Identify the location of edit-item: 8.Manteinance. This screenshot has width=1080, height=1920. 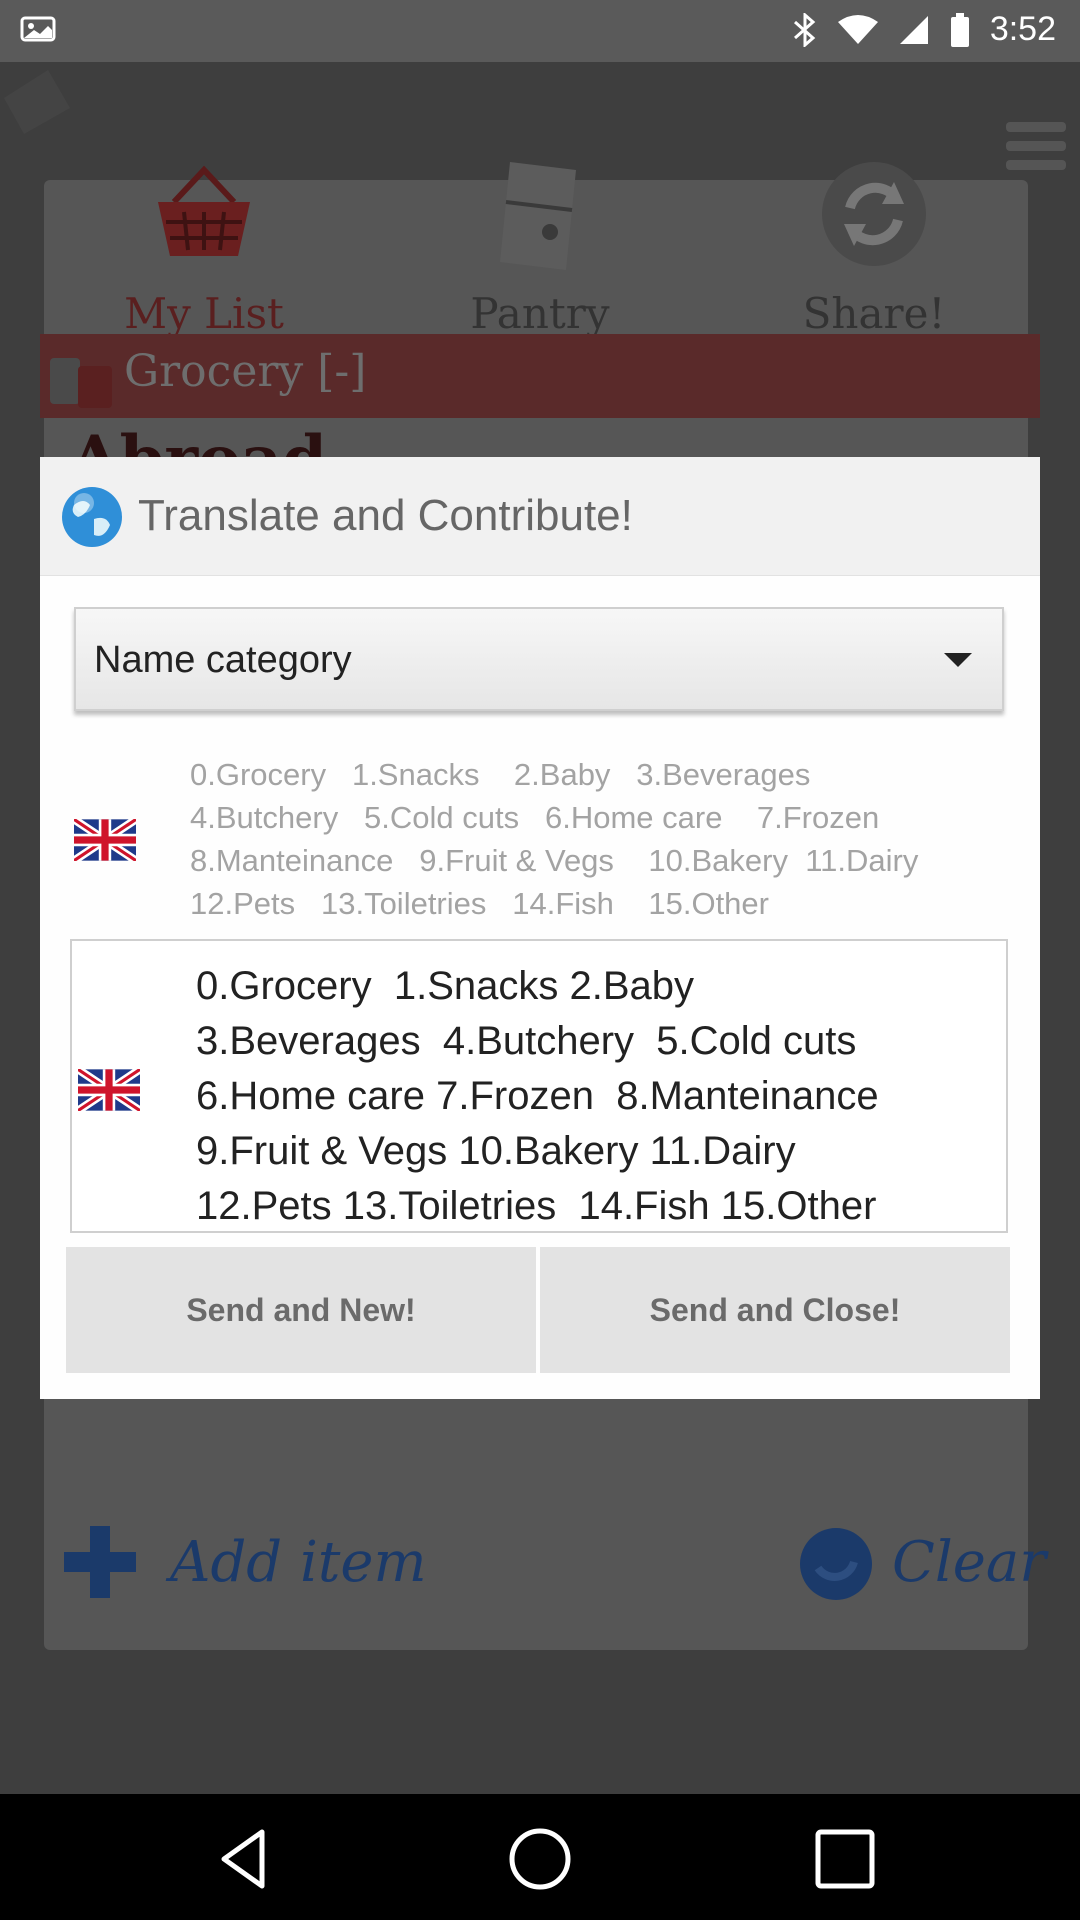
(747, 1096).